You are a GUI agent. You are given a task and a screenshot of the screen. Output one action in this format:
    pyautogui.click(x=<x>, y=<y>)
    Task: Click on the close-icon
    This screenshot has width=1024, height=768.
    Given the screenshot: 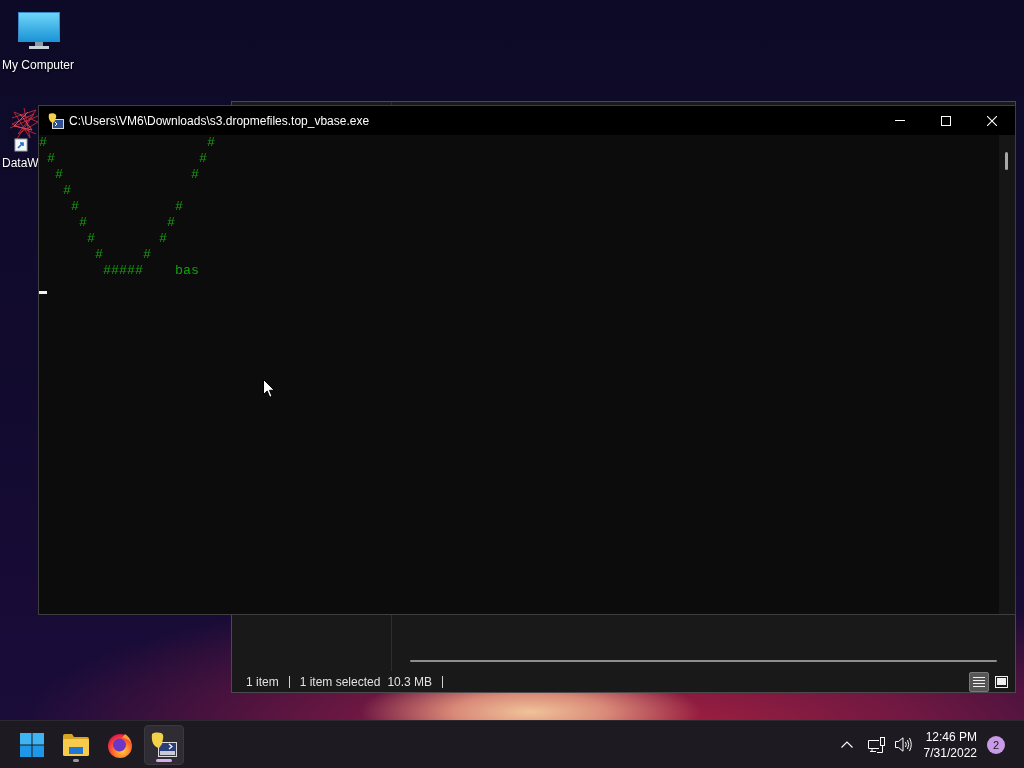 What is the action you would take?
    pyautogui.click(x=992, y=120)
    